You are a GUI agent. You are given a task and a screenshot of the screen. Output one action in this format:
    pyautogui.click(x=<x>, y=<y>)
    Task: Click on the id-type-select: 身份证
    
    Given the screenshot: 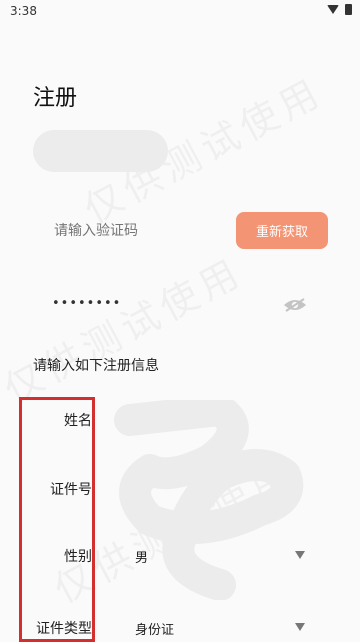 What is the action you would take?
    pyautogui.click(x=154, y=628)
    